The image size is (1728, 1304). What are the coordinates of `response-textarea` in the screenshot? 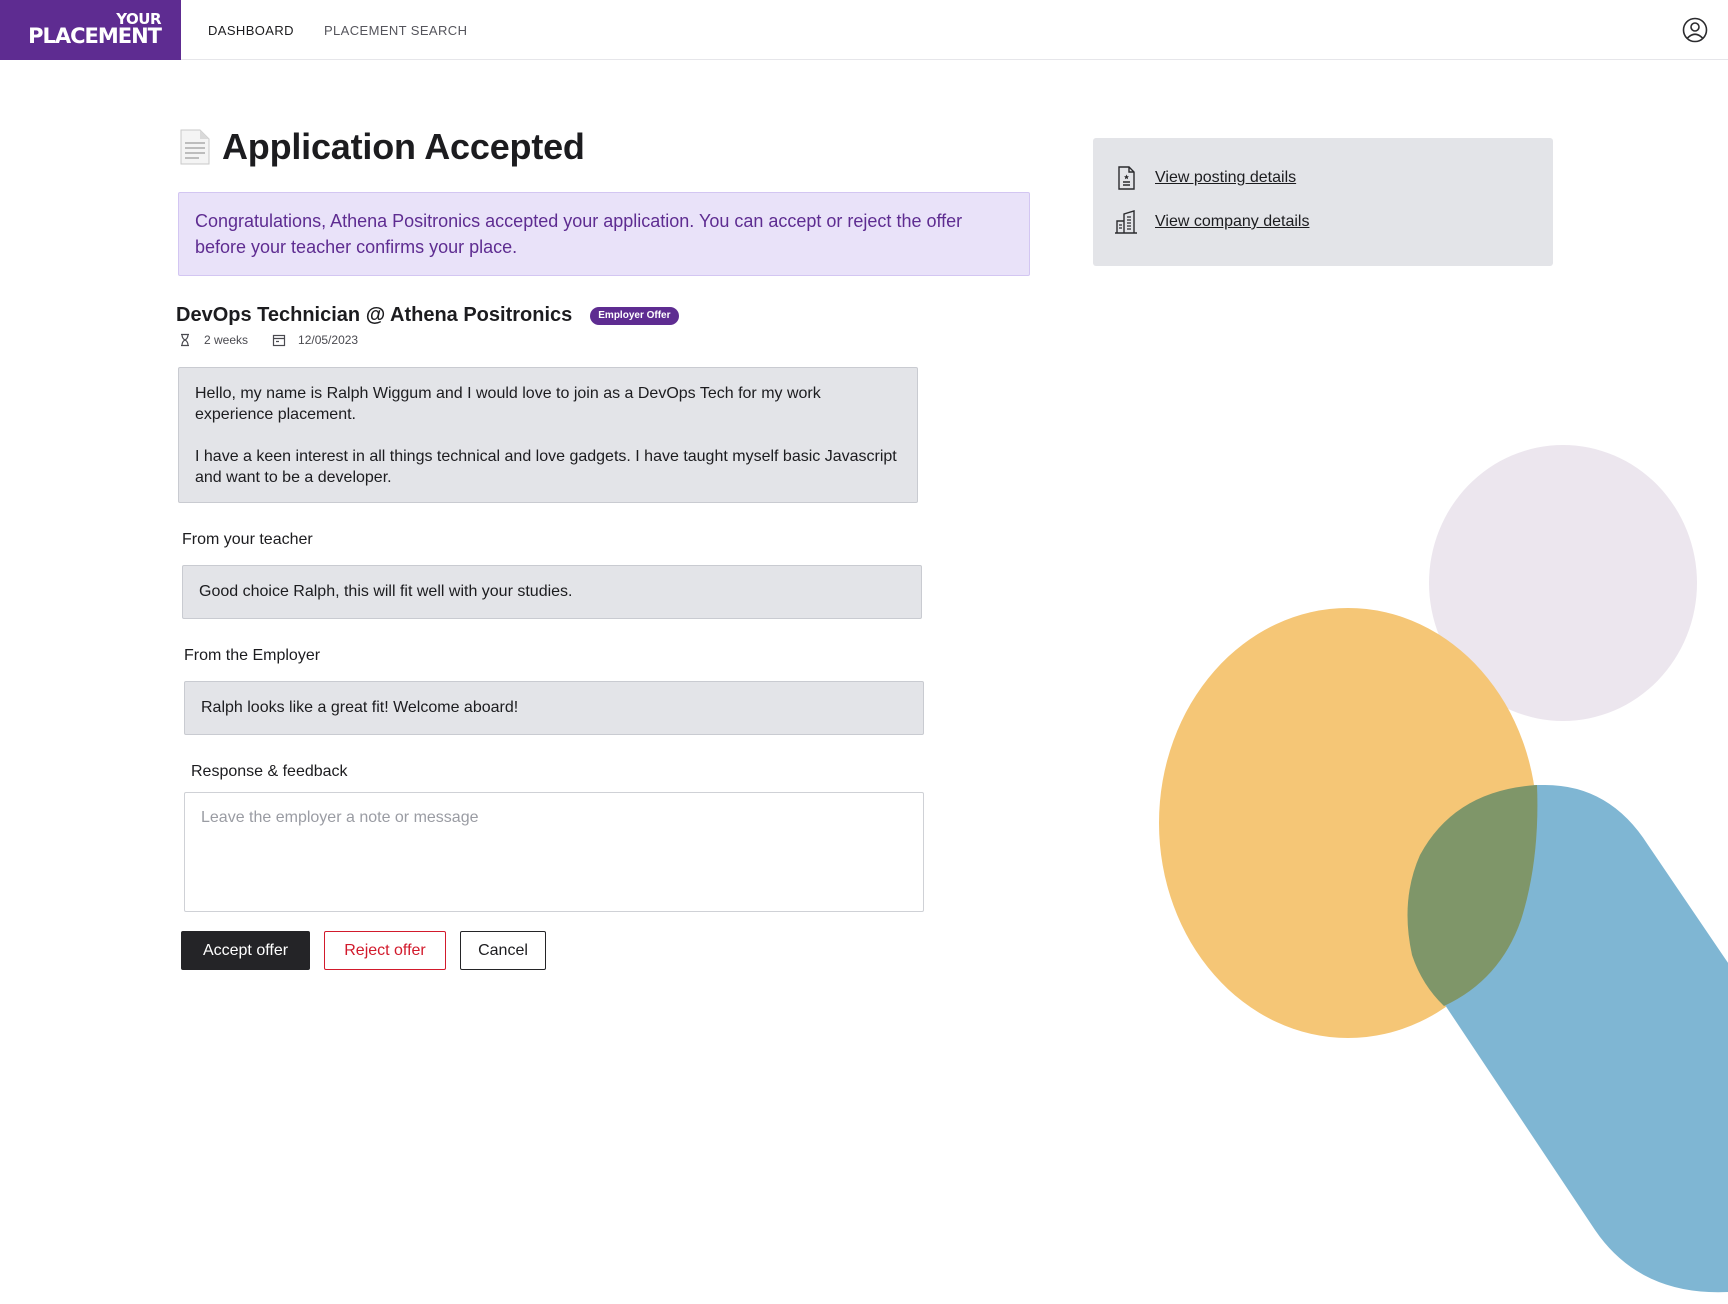 It's located at (554, 852).